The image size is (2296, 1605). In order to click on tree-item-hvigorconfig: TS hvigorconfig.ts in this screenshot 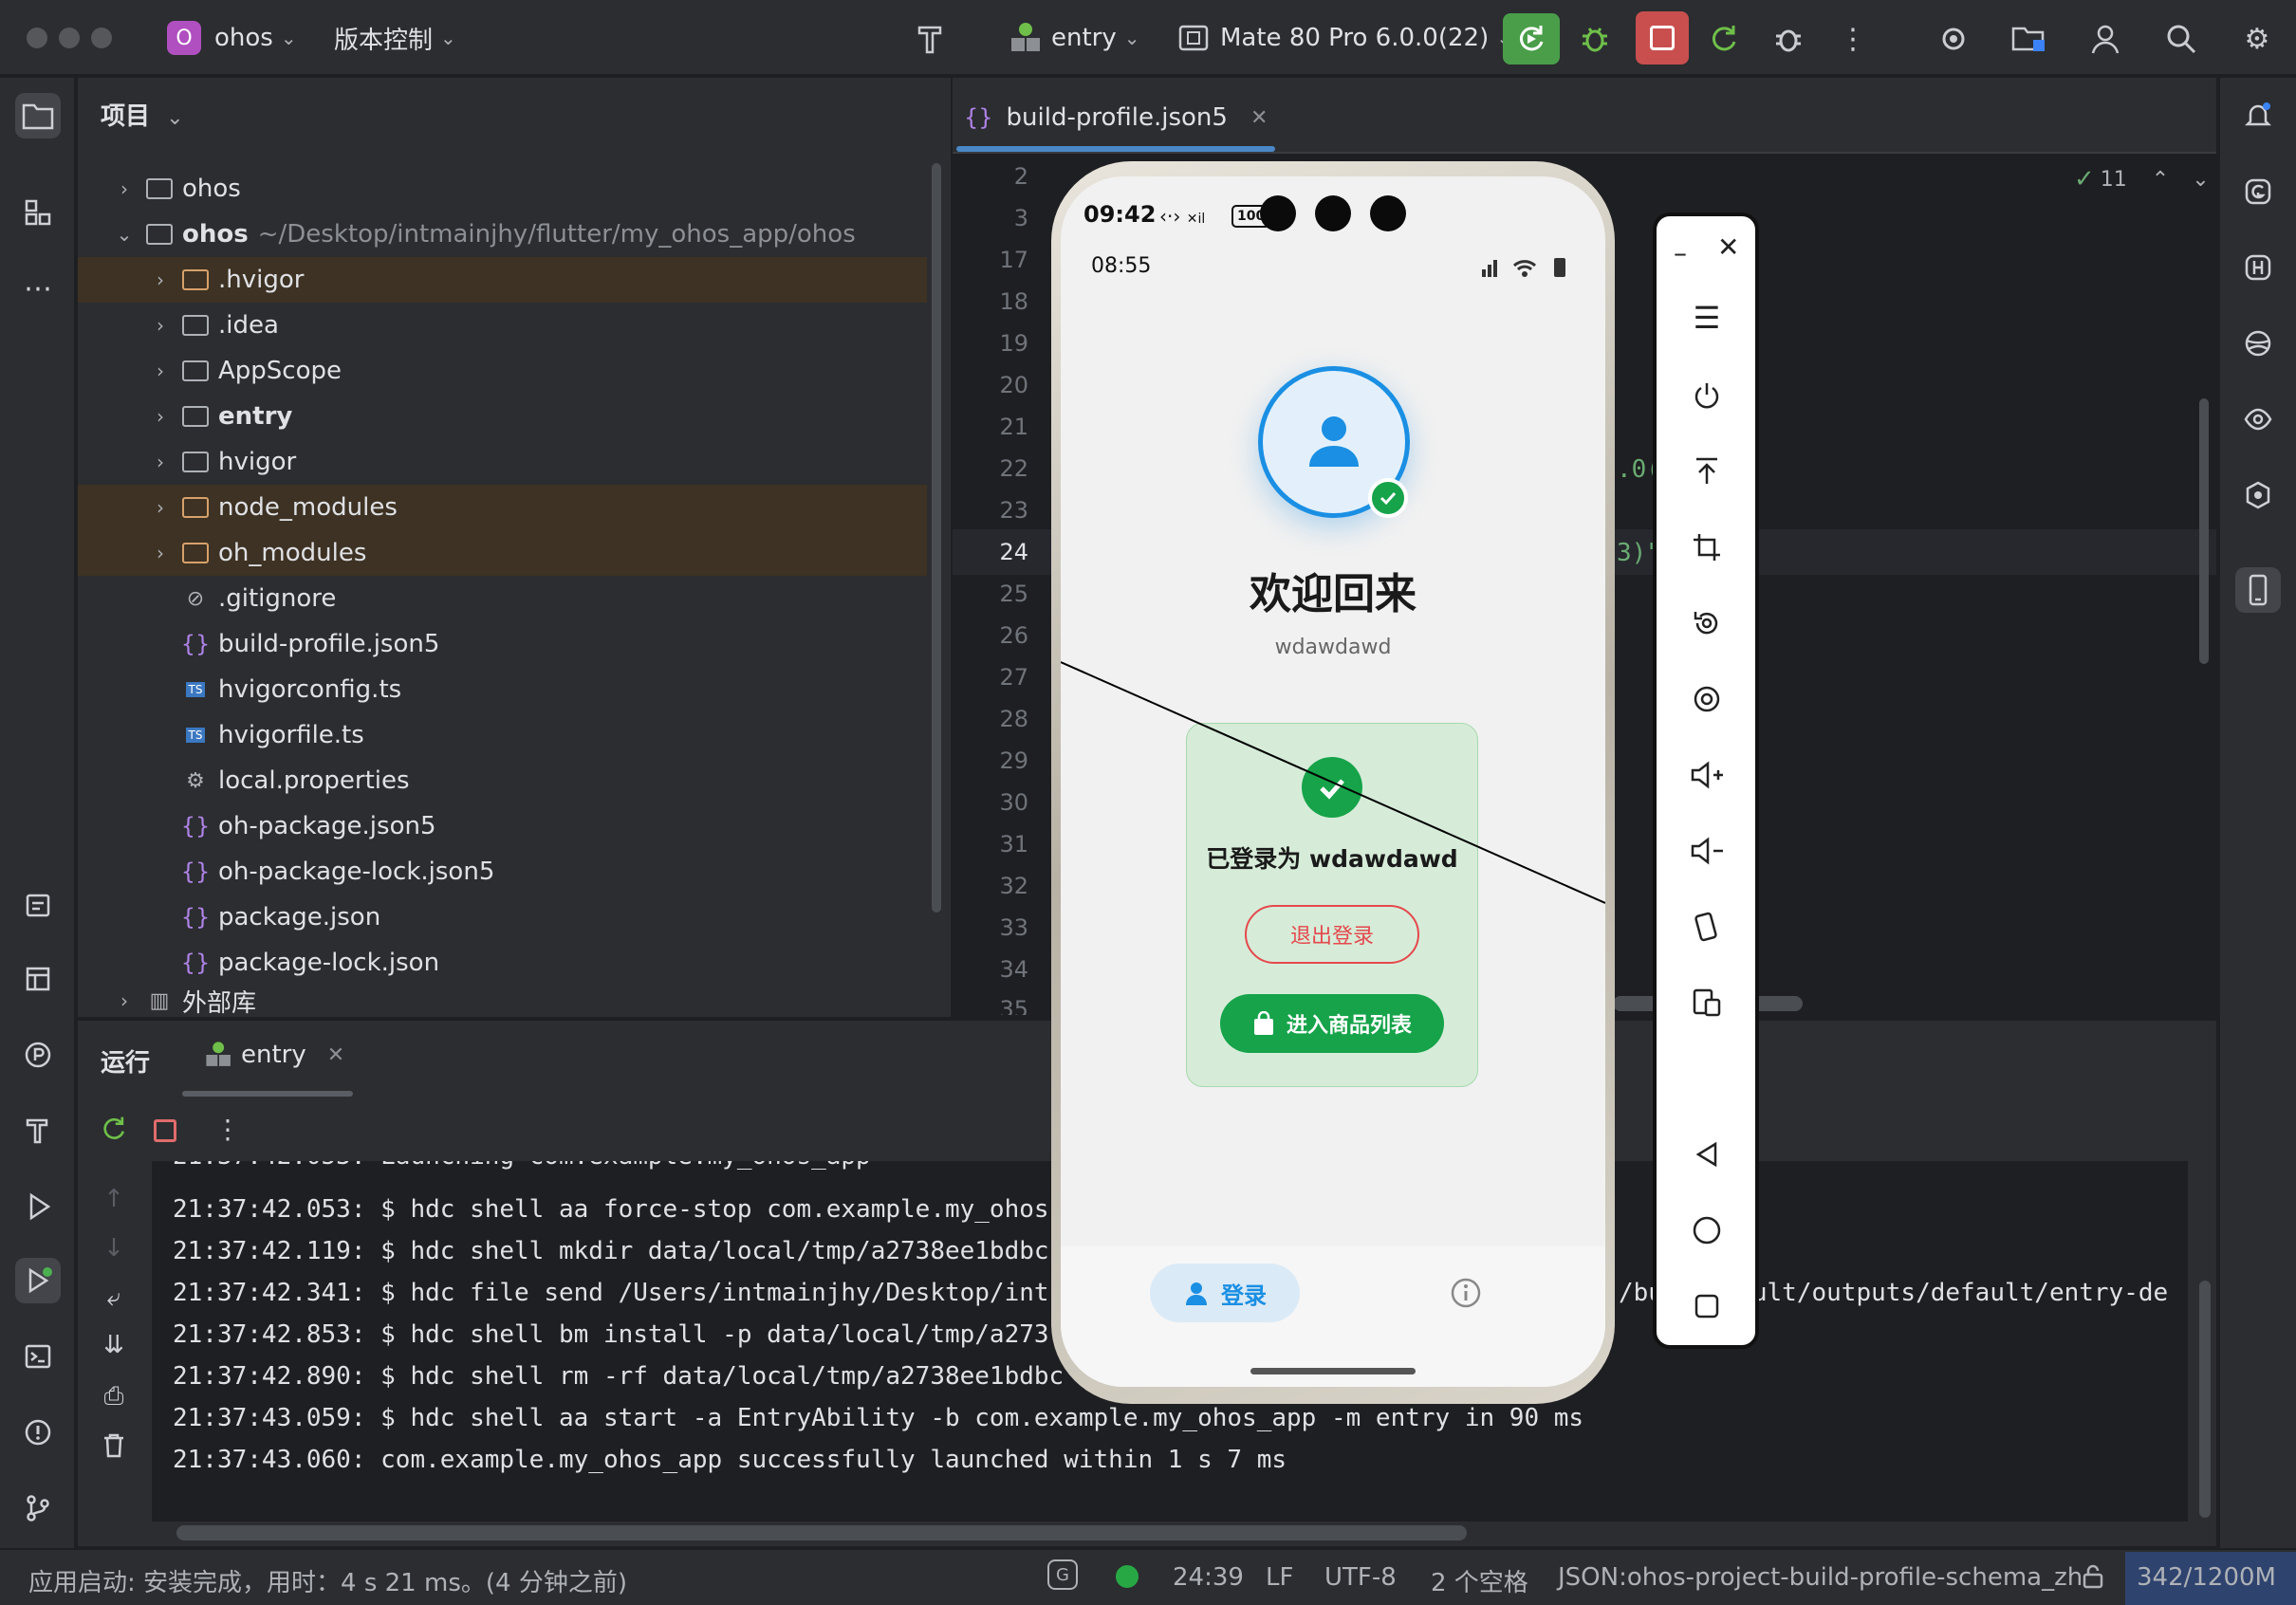, I will do `click(502, 689)`.